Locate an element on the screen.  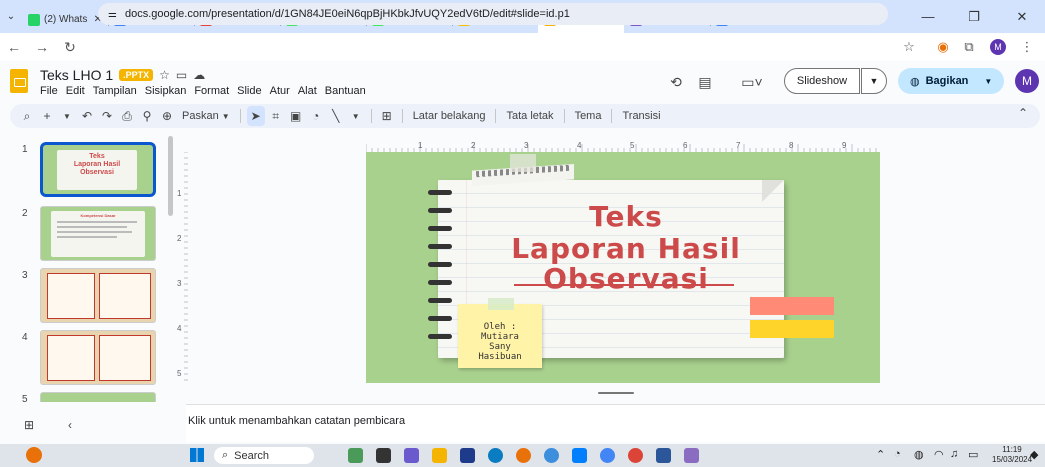
user-avatar: M is located at coordinates (1027, 81).